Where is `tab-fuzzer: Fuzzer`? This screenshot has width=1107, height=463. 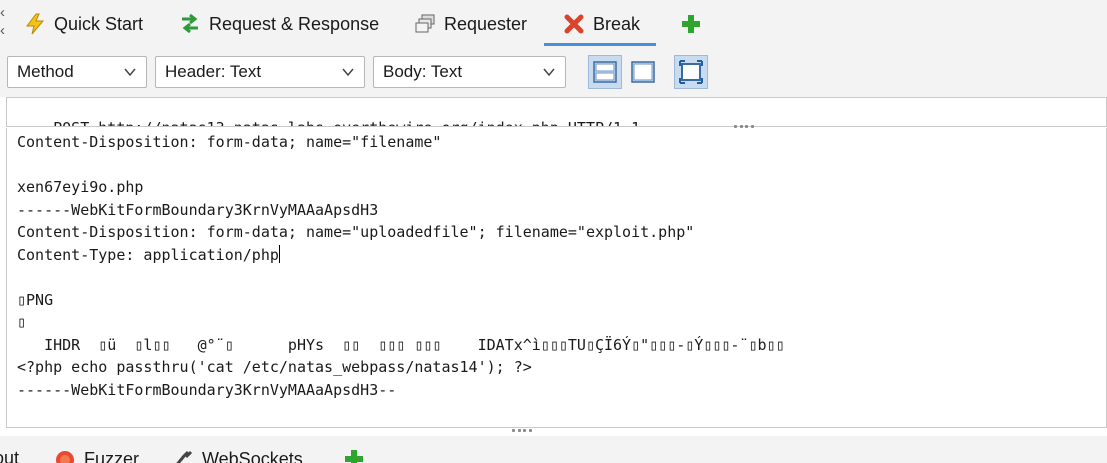 tab-fuzzer: Fuzzer is located at coordinates (96, 455).